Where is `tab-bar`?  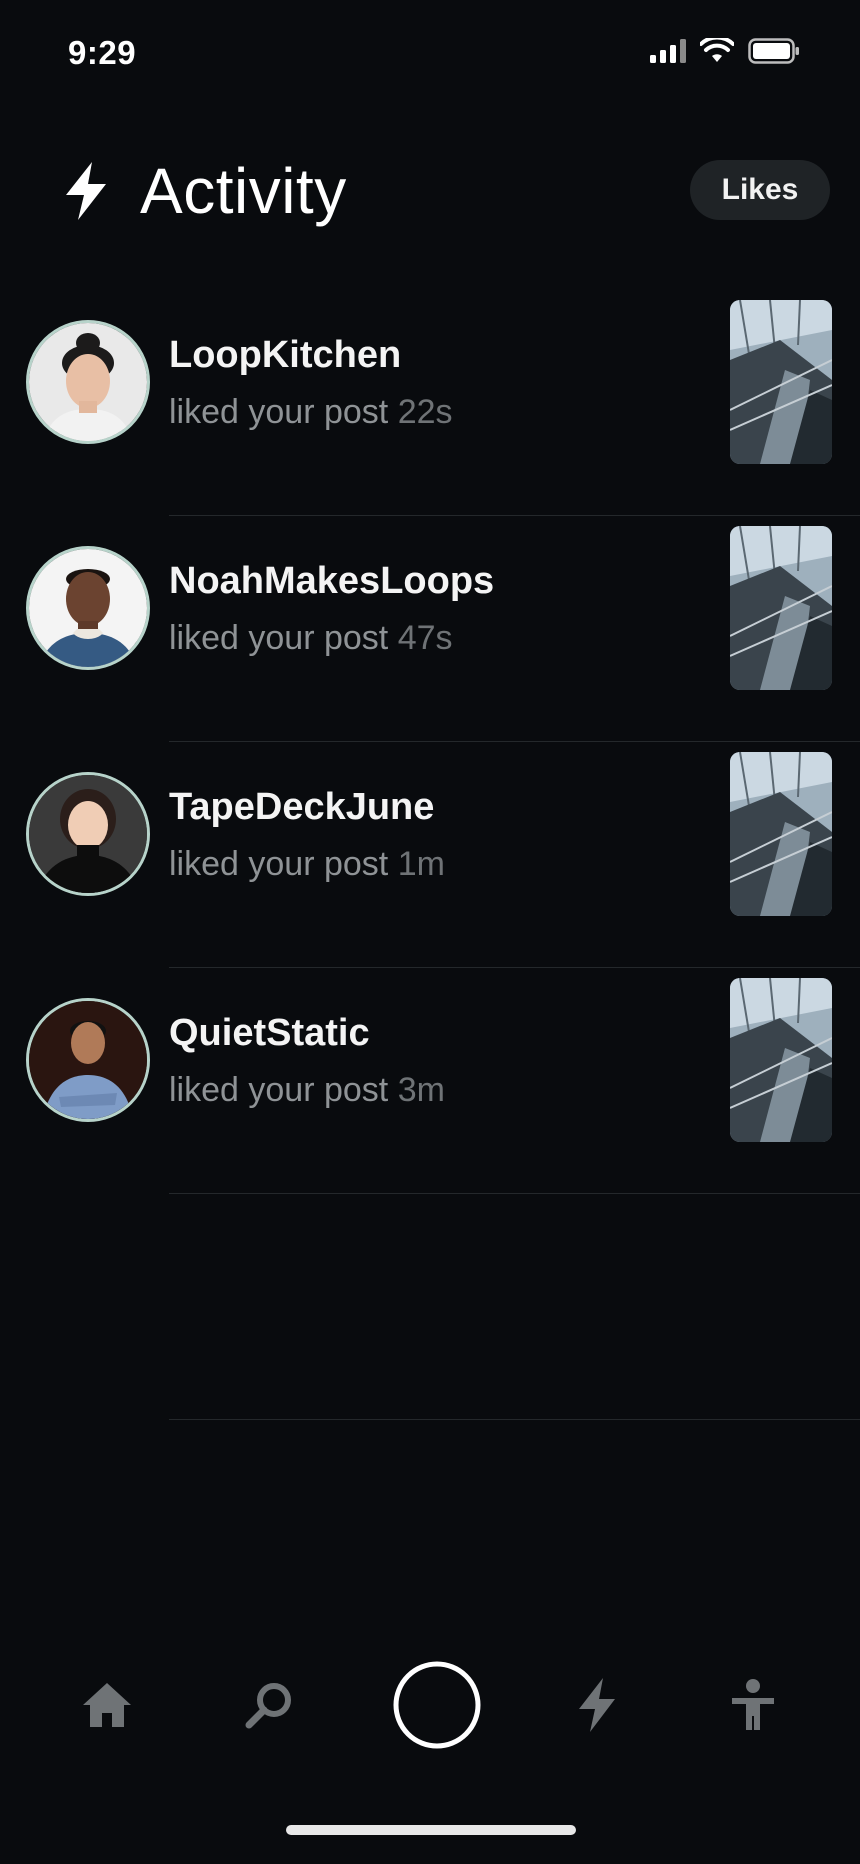
tab-bar is located at coordinates (430, 1705).